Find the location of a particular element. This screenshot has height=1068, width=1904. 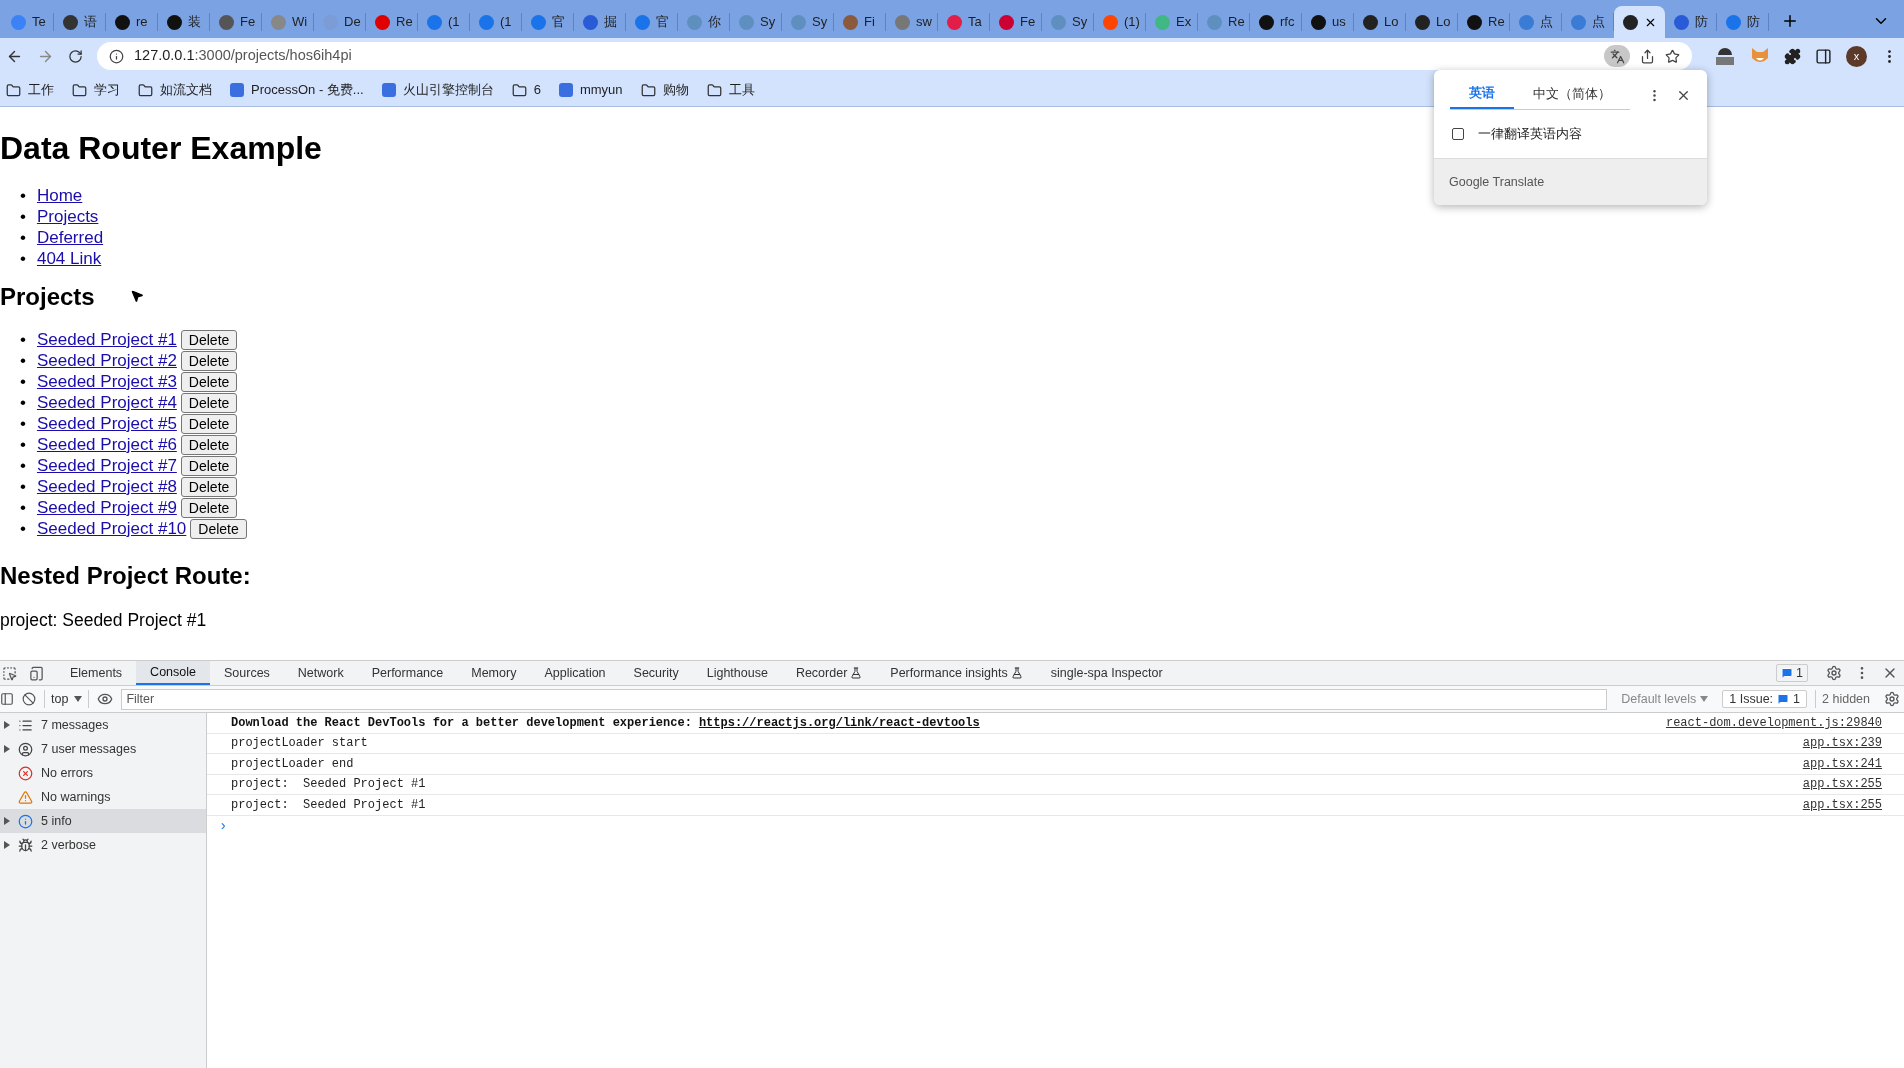

devtools-tab: Memory is located at coordinates (494, 673).